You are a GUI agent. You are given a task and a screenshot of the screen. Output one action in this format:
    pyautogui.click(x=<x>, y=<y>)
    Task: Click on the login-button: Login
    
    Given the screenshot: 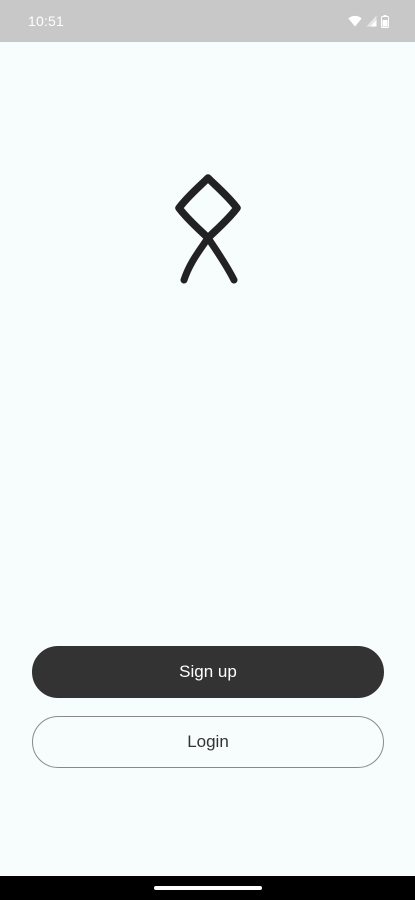 What is the action you would take?
    pyautogui.click(x=208, y=742)
    